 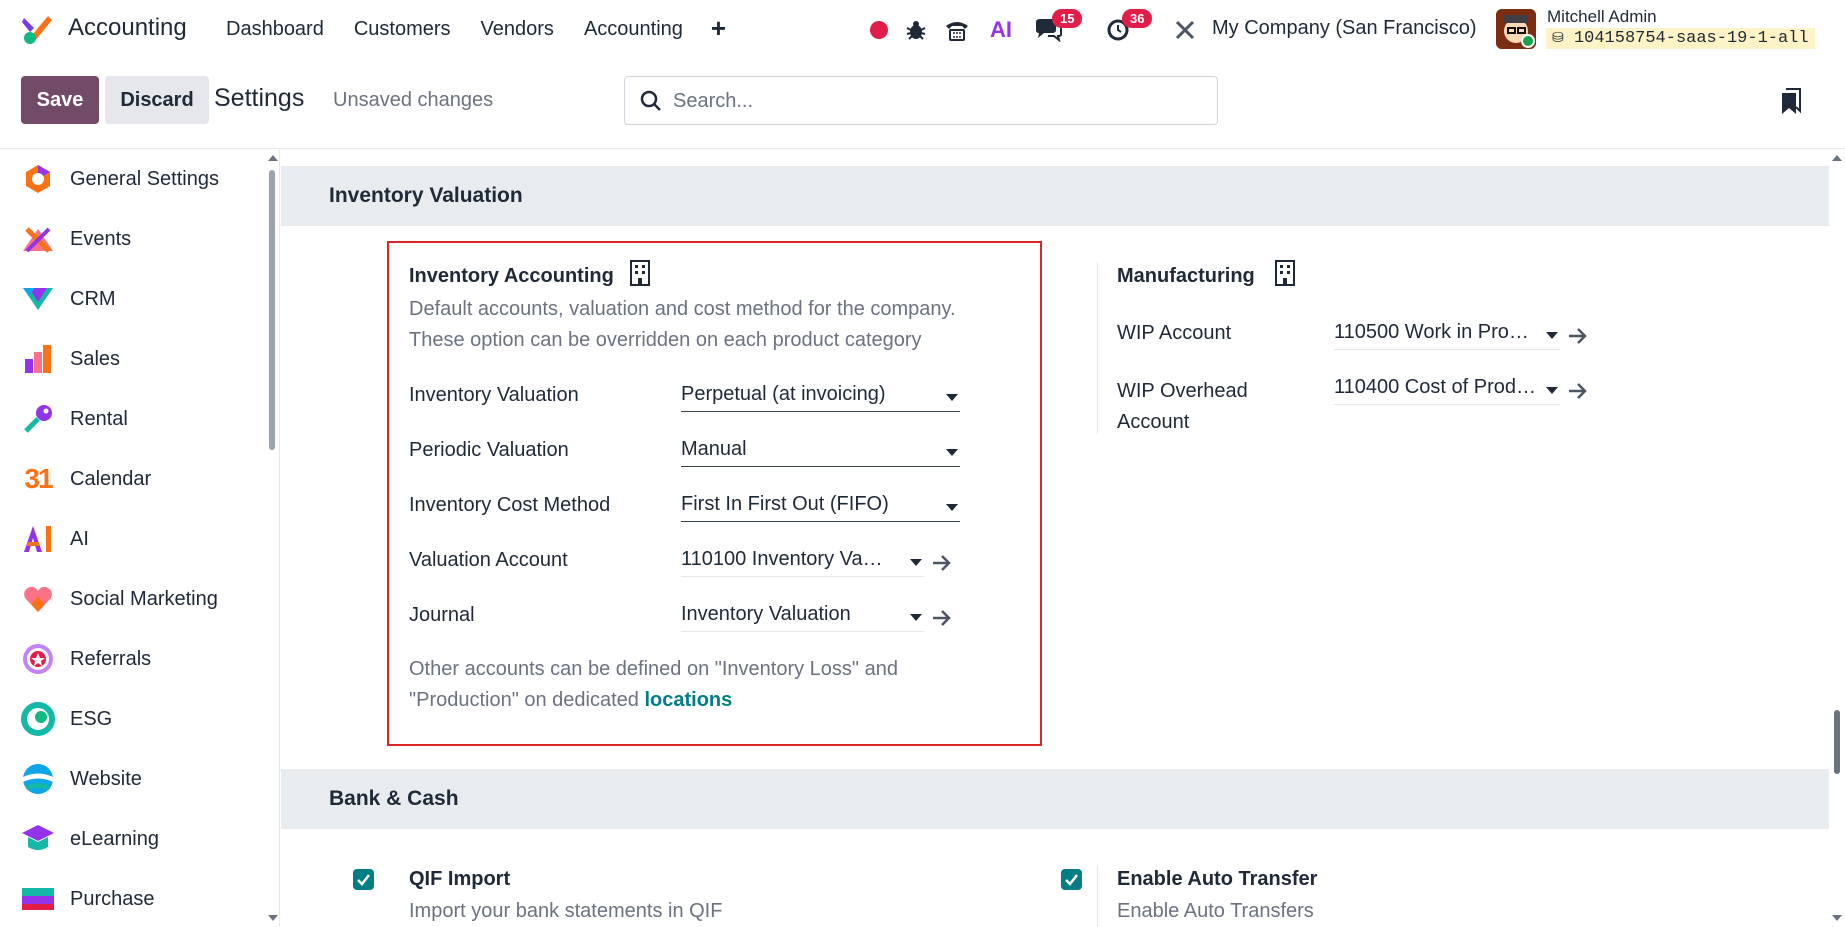 What do you see at coordinates (66, 719) in the screenshot?
I see `sidebar-item-esg: ESG` at bounding box center [66, 719].